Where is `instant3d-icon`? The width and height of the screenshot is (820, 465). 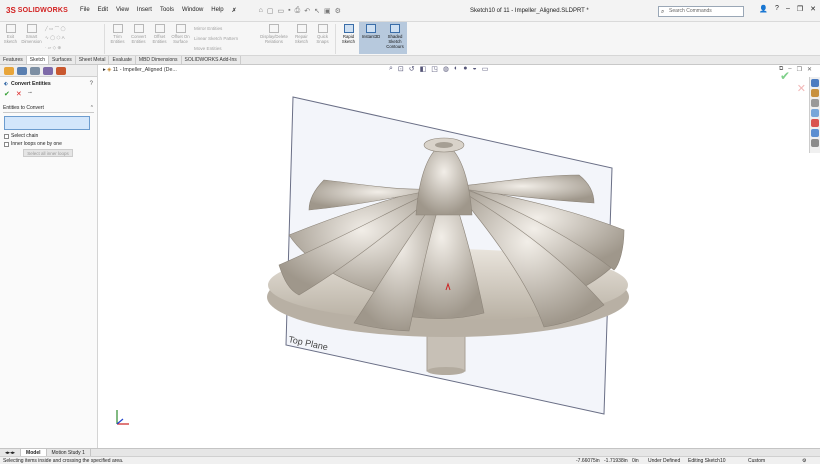 instant3d-icon is located at coordinates (371, 28).